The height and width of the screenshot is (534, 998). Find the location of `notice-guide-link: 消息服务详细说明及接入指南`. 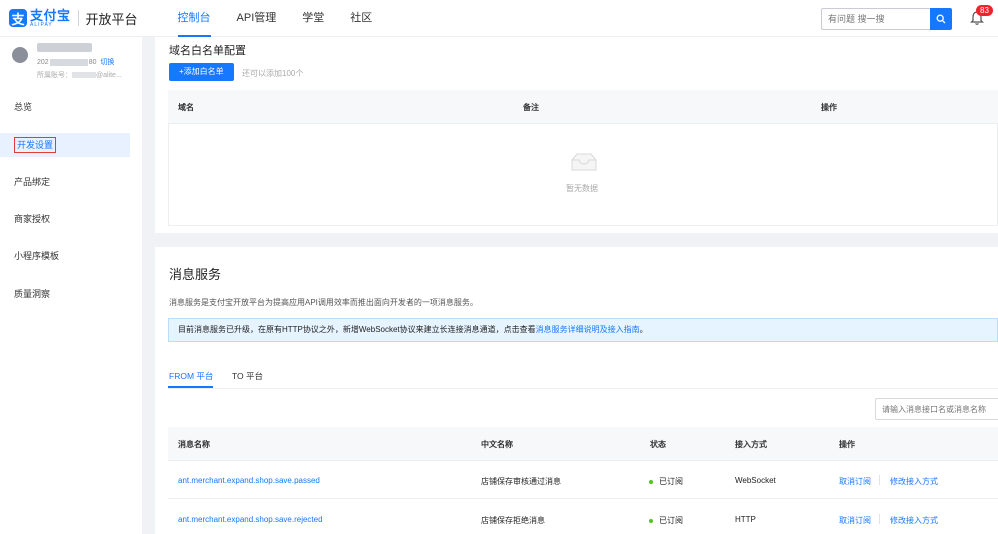

notice-guide-link: 消息服务详细说明及接入指南 is located at coordinates (588, 329).